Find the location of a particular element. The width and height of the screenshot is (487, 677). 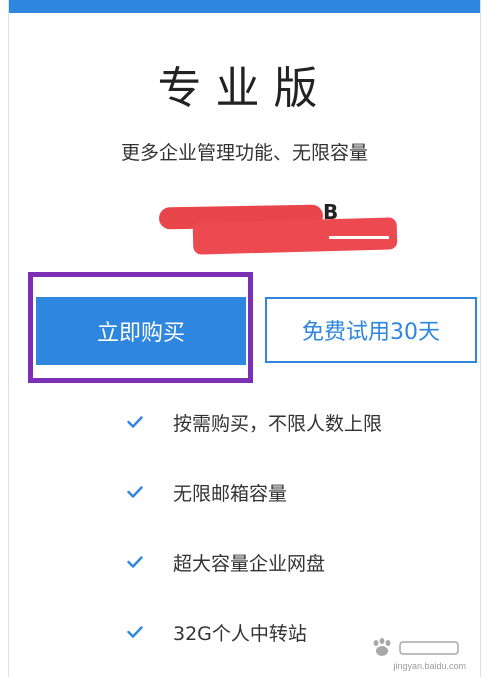

feature-label: 按需购买，不限人数上限 is located at coordinates (278, 423).